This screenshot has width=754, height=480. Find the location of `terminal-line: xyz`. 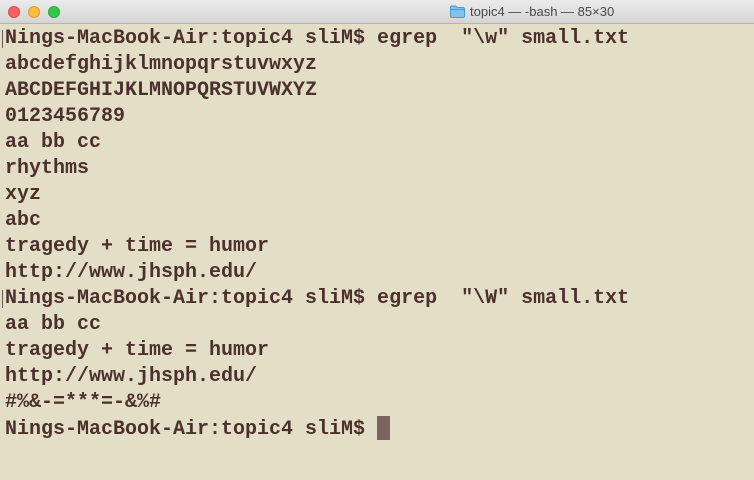

terminal-line: xyz is located at coordinates (23, 194).